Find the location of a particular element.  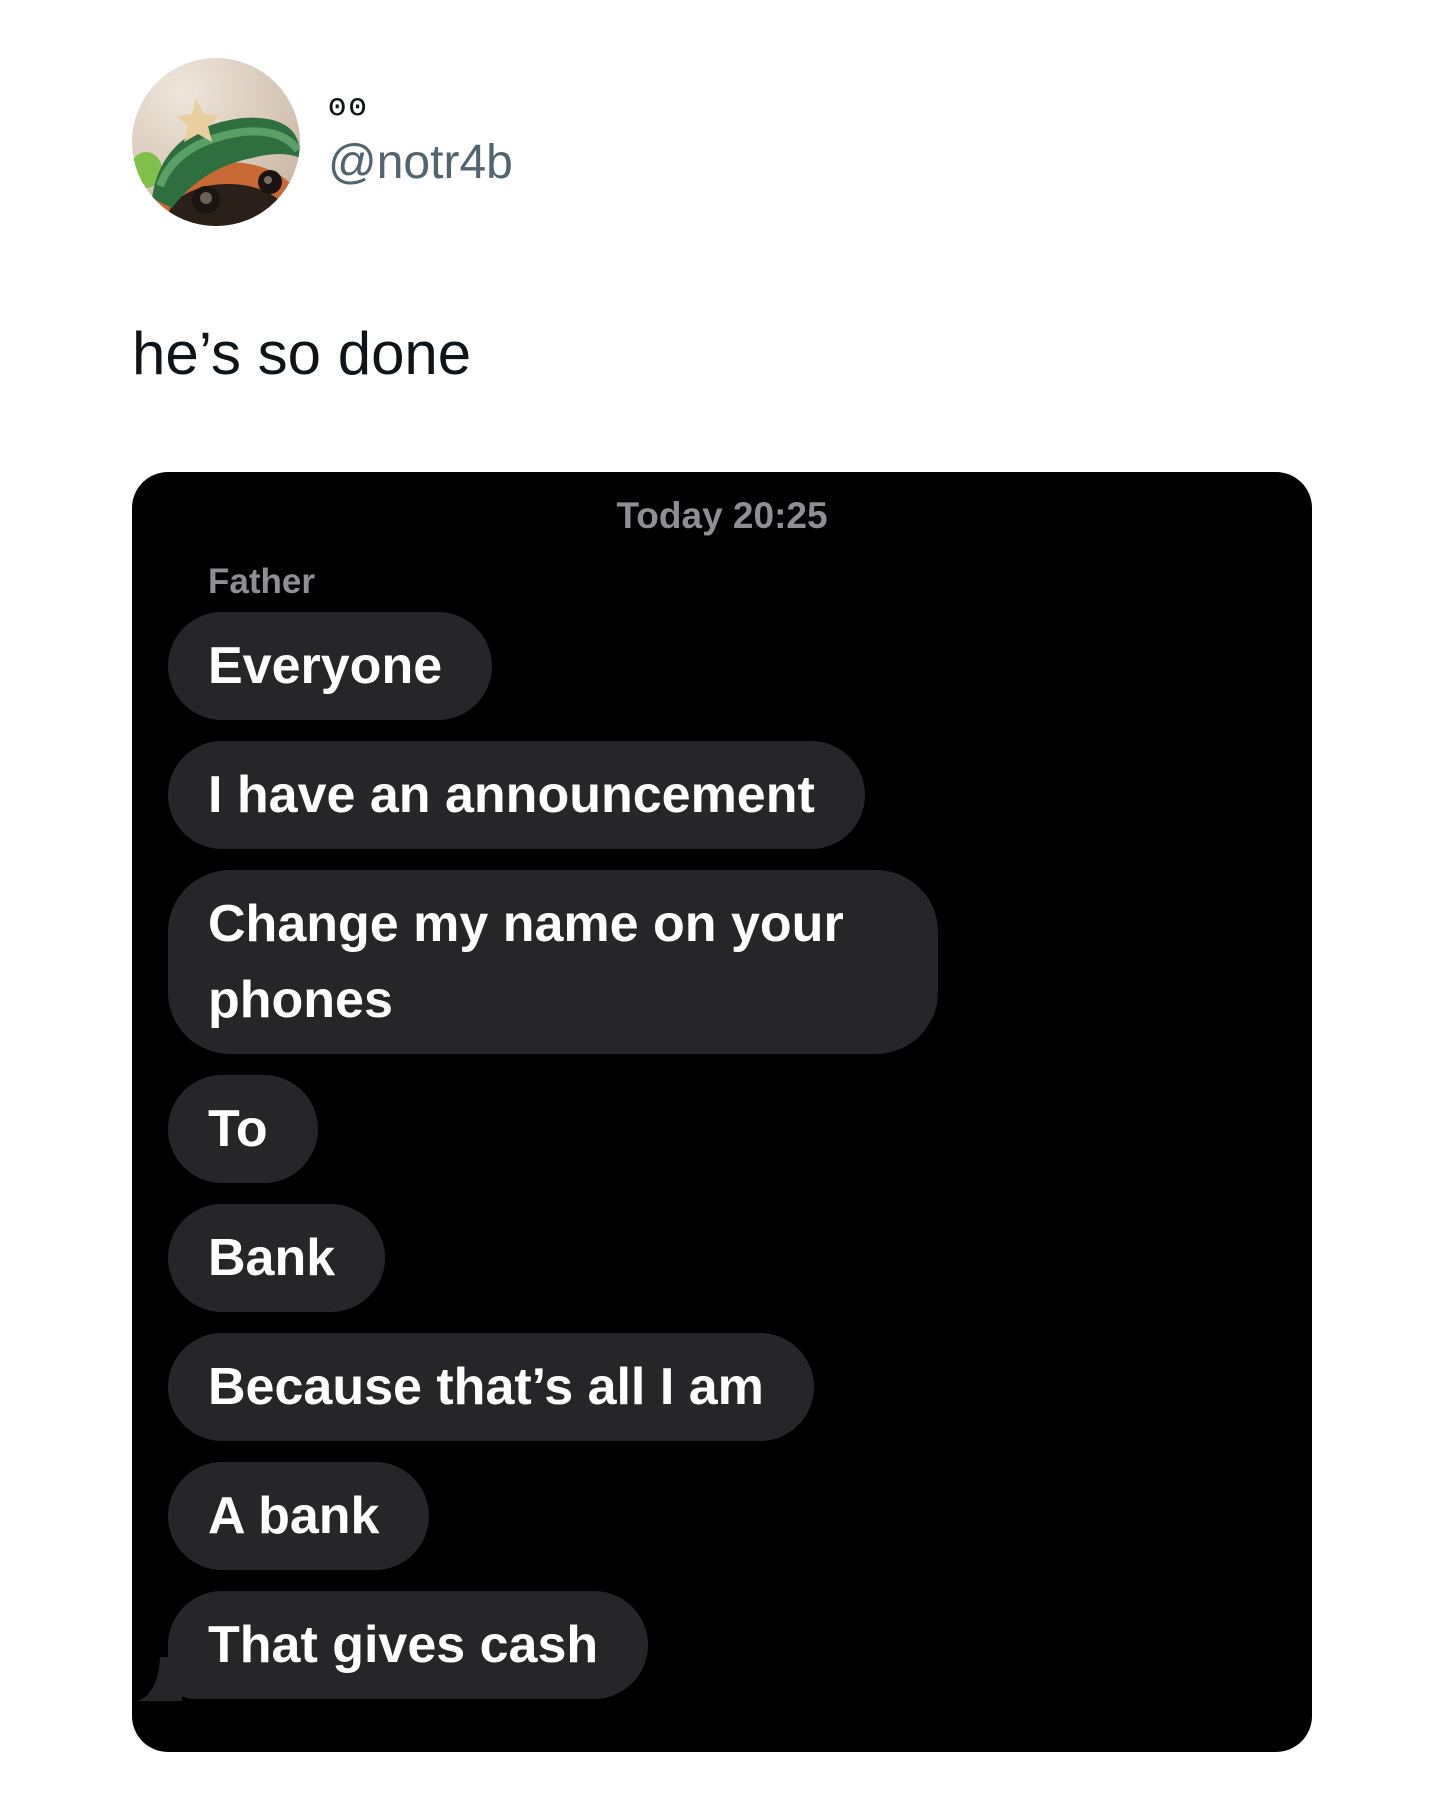

avatar is located at coordinates (216, 142).